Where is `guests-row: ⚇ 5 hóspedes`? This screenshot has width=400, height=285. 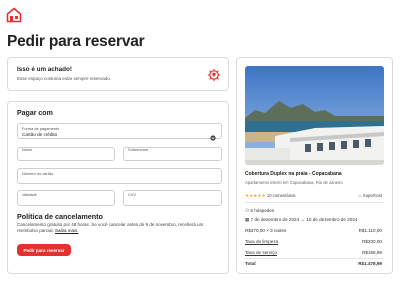
guests-row: ⚇ 5 hóspedes is located at coordinates (259, 211).